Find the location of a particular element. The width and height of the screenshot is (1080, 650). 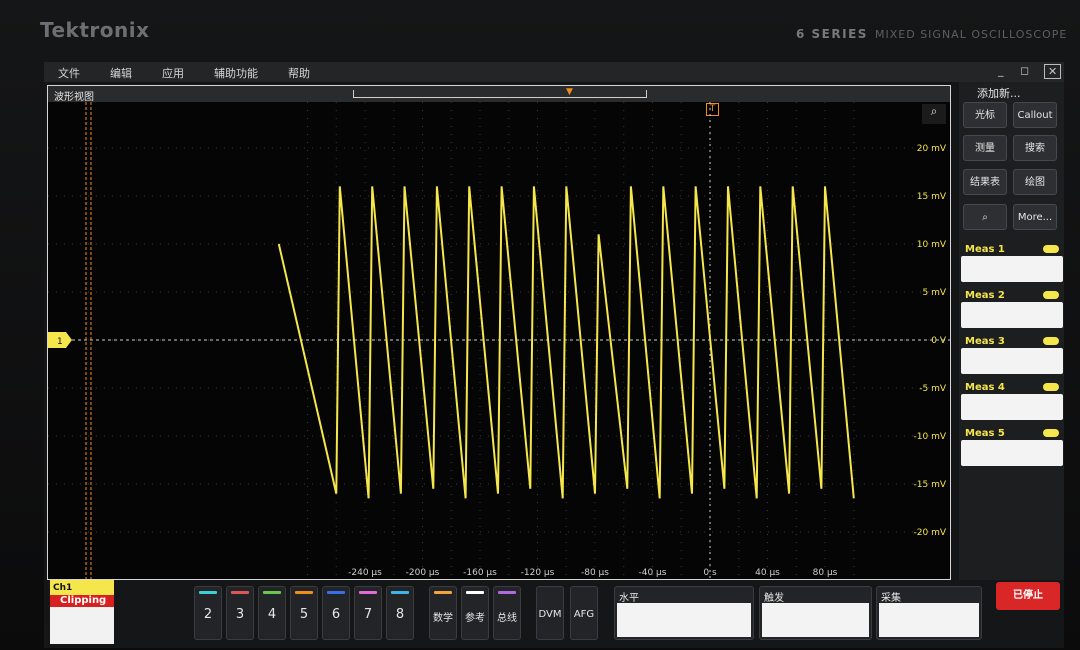

model-description: MIXED SIGNAL OSCILLOSCOPE is located at coordinates (971, 34).